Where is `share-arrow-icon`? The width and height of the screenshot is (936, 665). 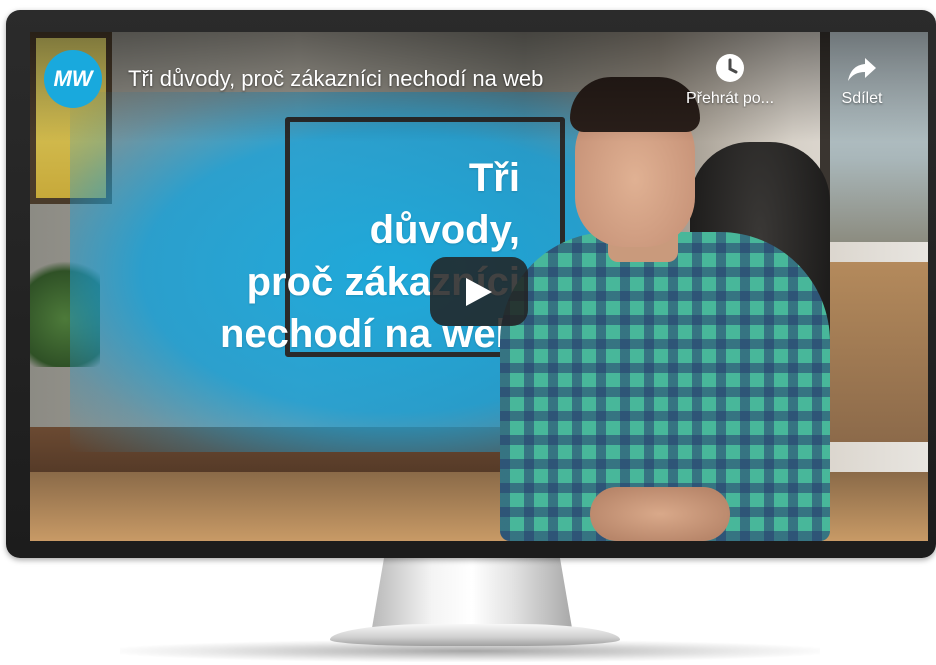
share-arrow-icon is located at coordinates (862, 68).